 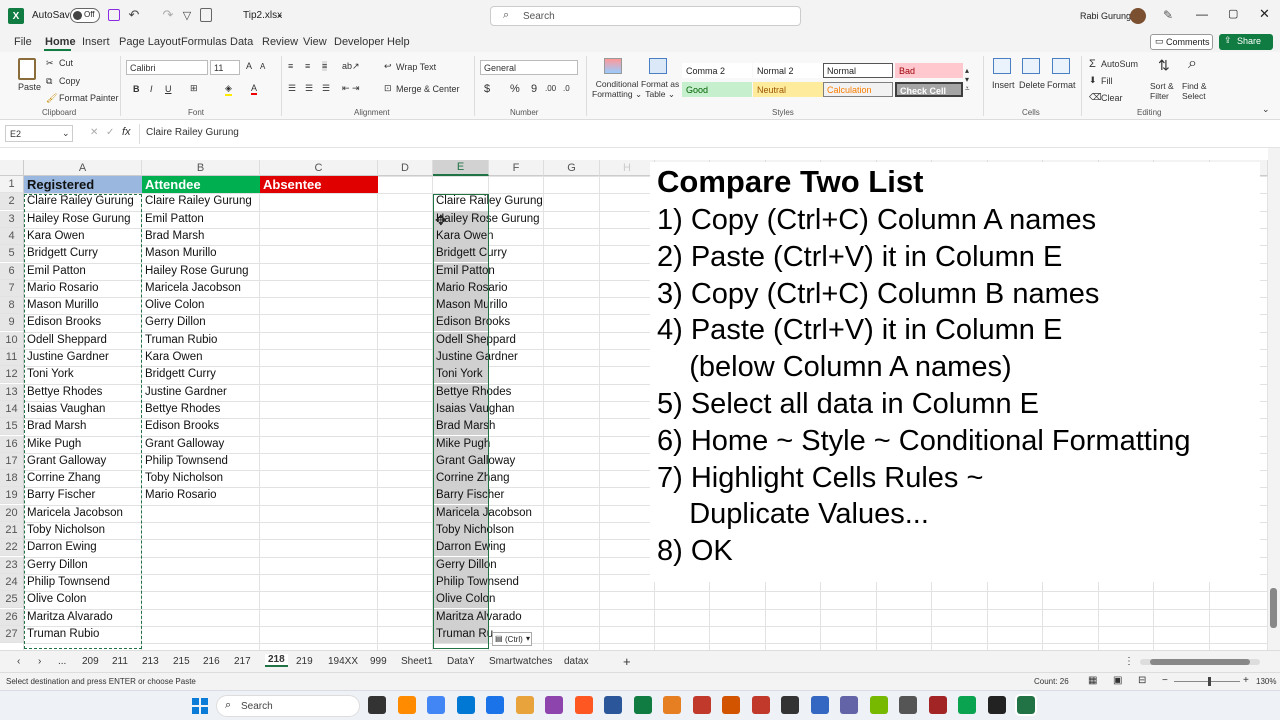 I want to click on tab-page-layout: Page Layout, so click(x=150, y=42).